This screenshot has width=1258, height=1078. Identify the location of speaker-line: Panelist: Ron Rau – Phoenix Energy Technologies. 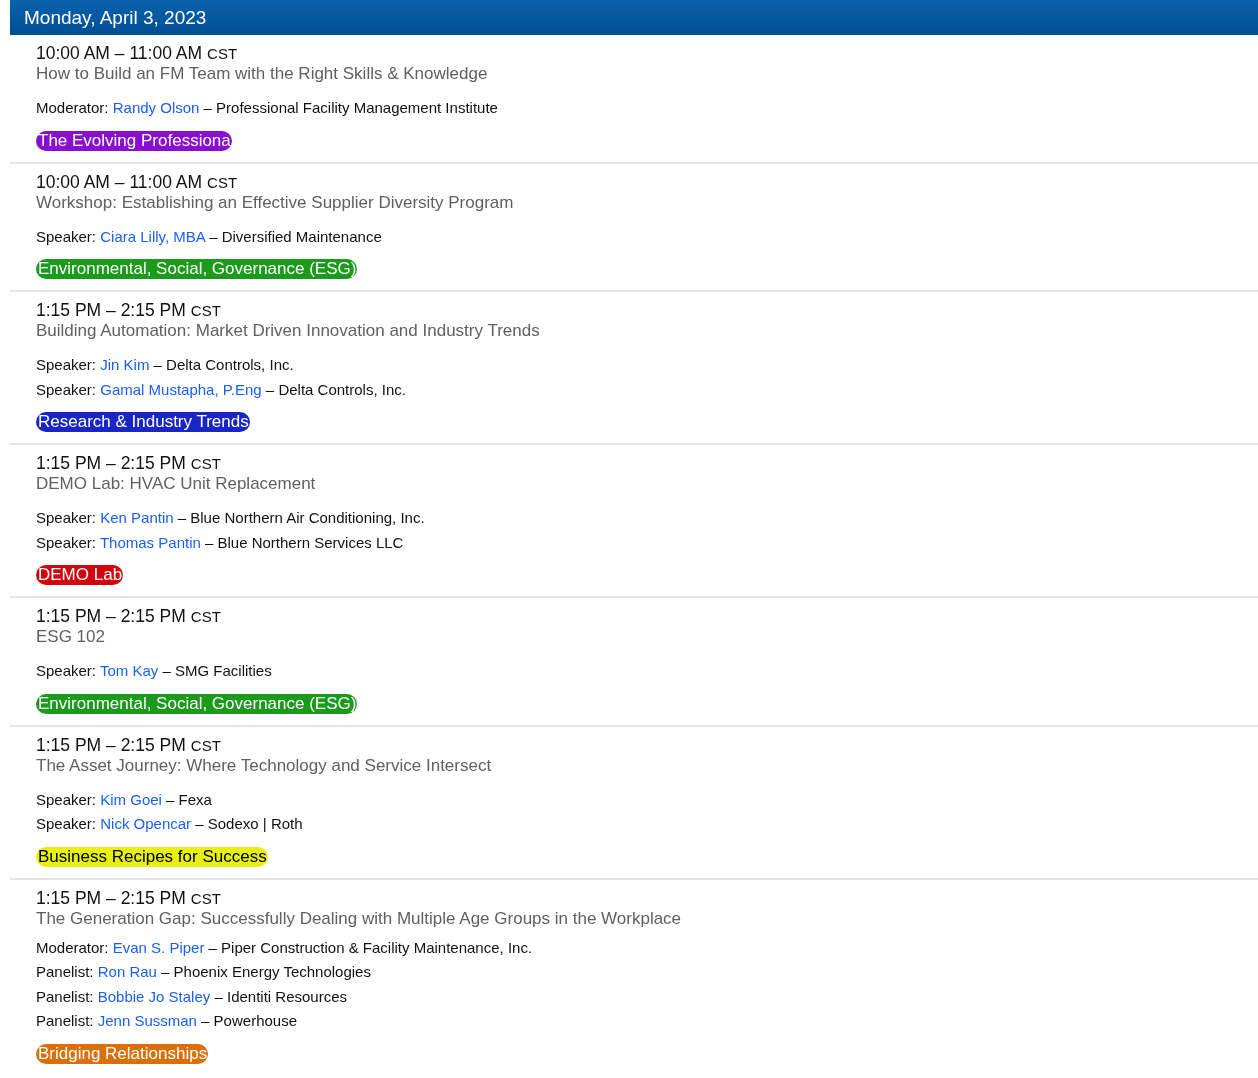
(204, 972).